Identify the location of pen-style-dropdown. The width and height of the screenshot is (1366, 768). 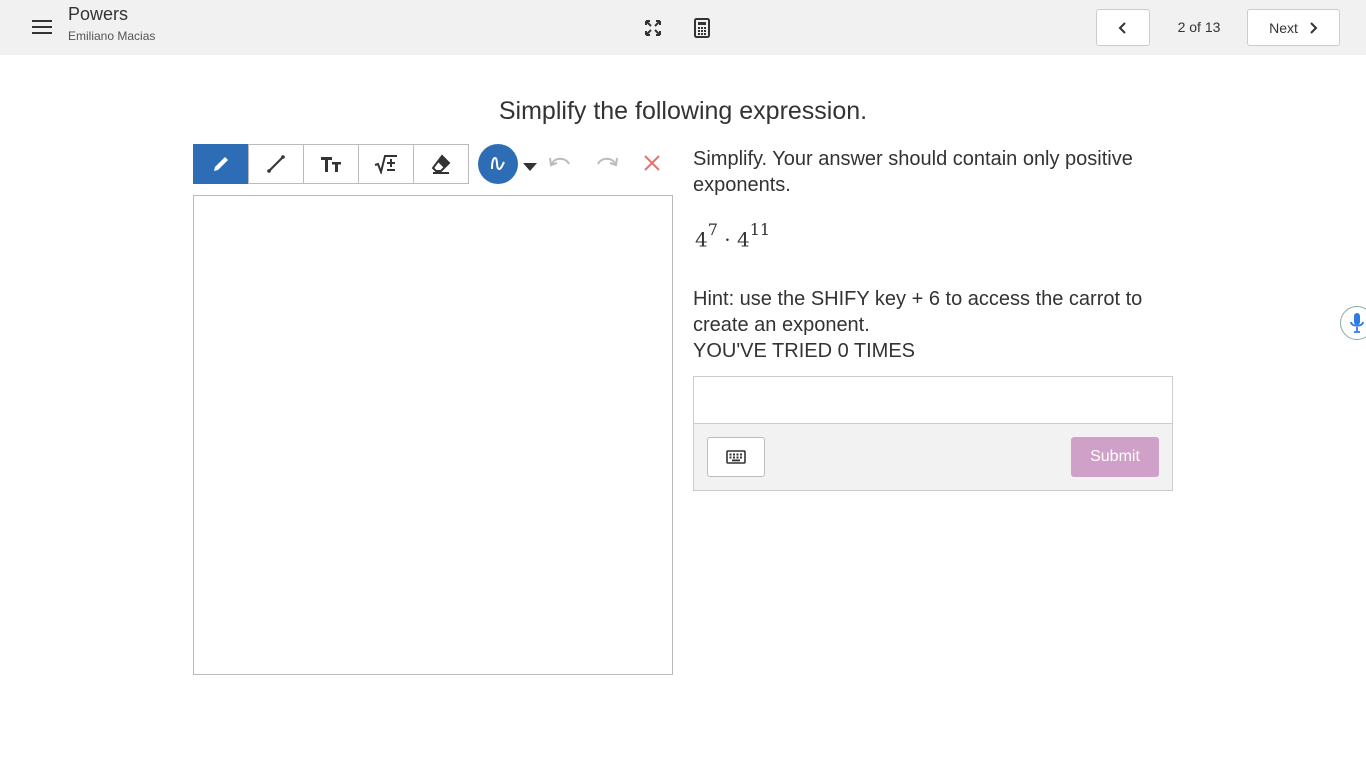
(530, 168).